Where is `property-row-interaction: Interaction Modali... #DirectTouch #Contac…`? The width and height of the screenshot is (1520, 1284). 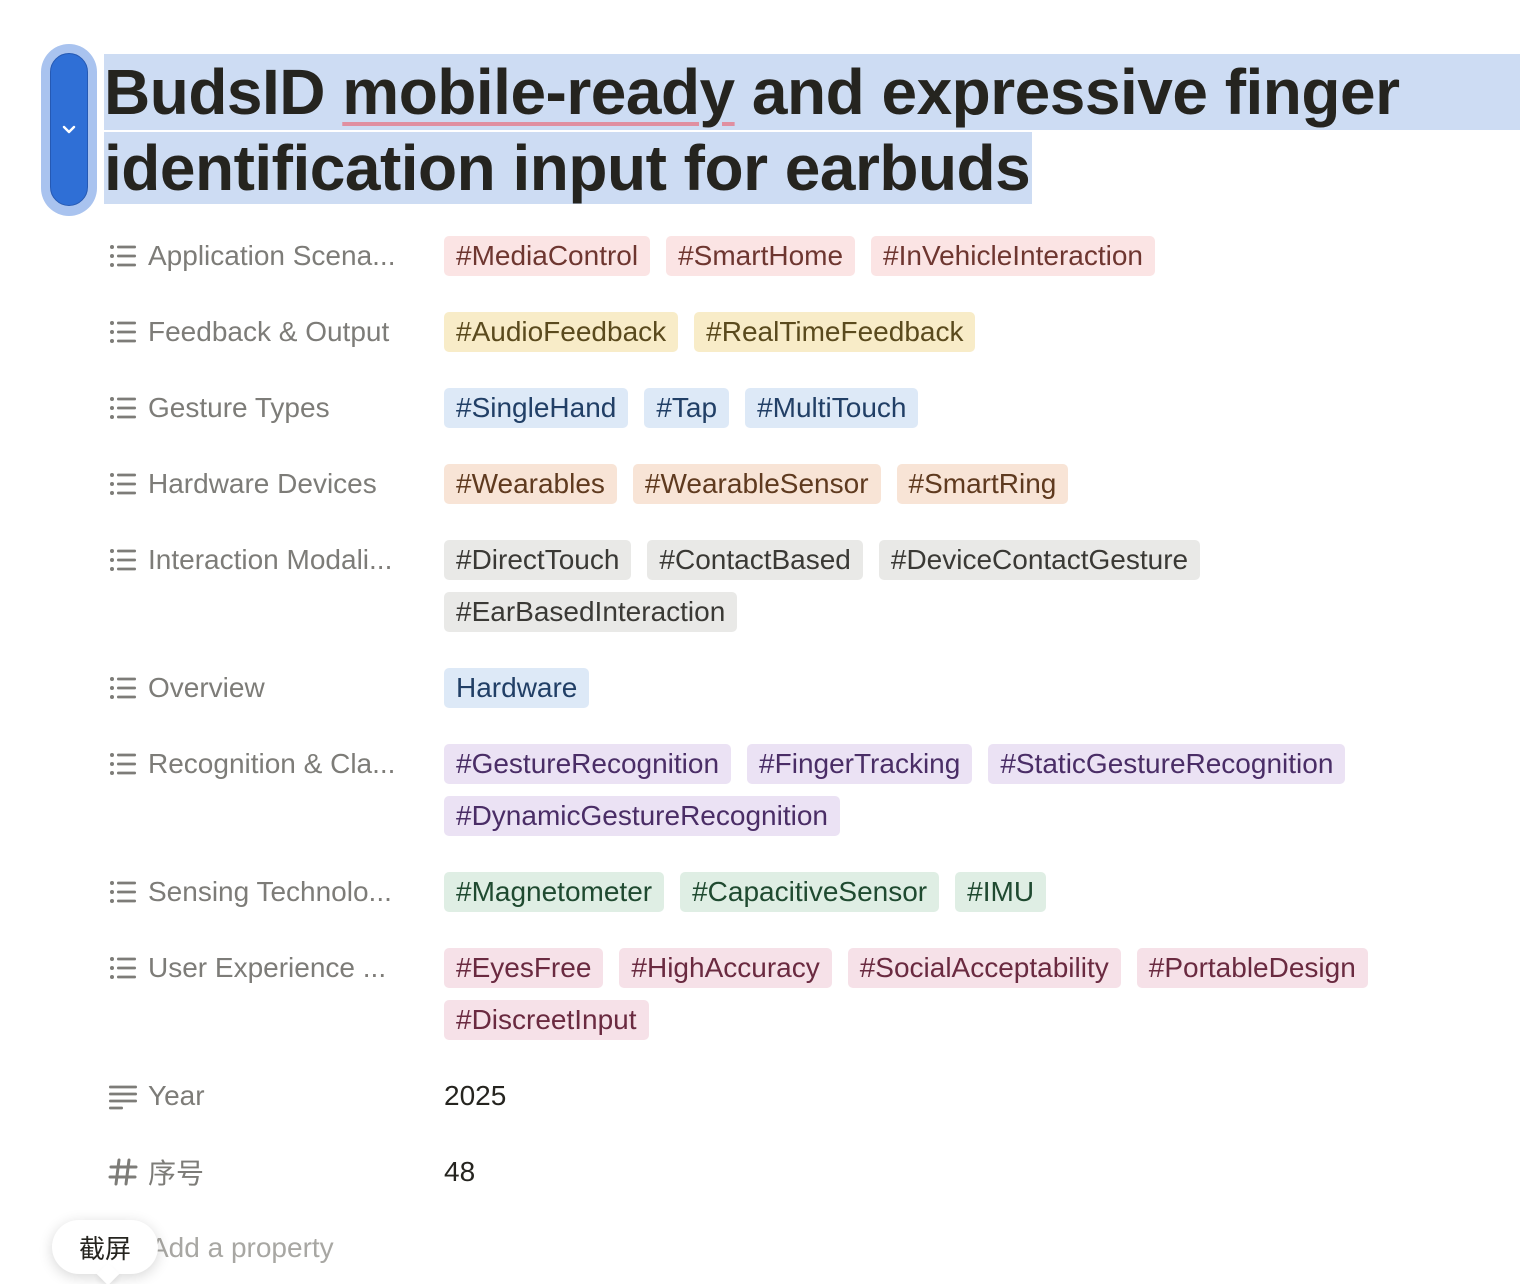 property-row-interaction: Interaction Modali... #DirectTouch #Contac… is located at coordinates (808, 586).